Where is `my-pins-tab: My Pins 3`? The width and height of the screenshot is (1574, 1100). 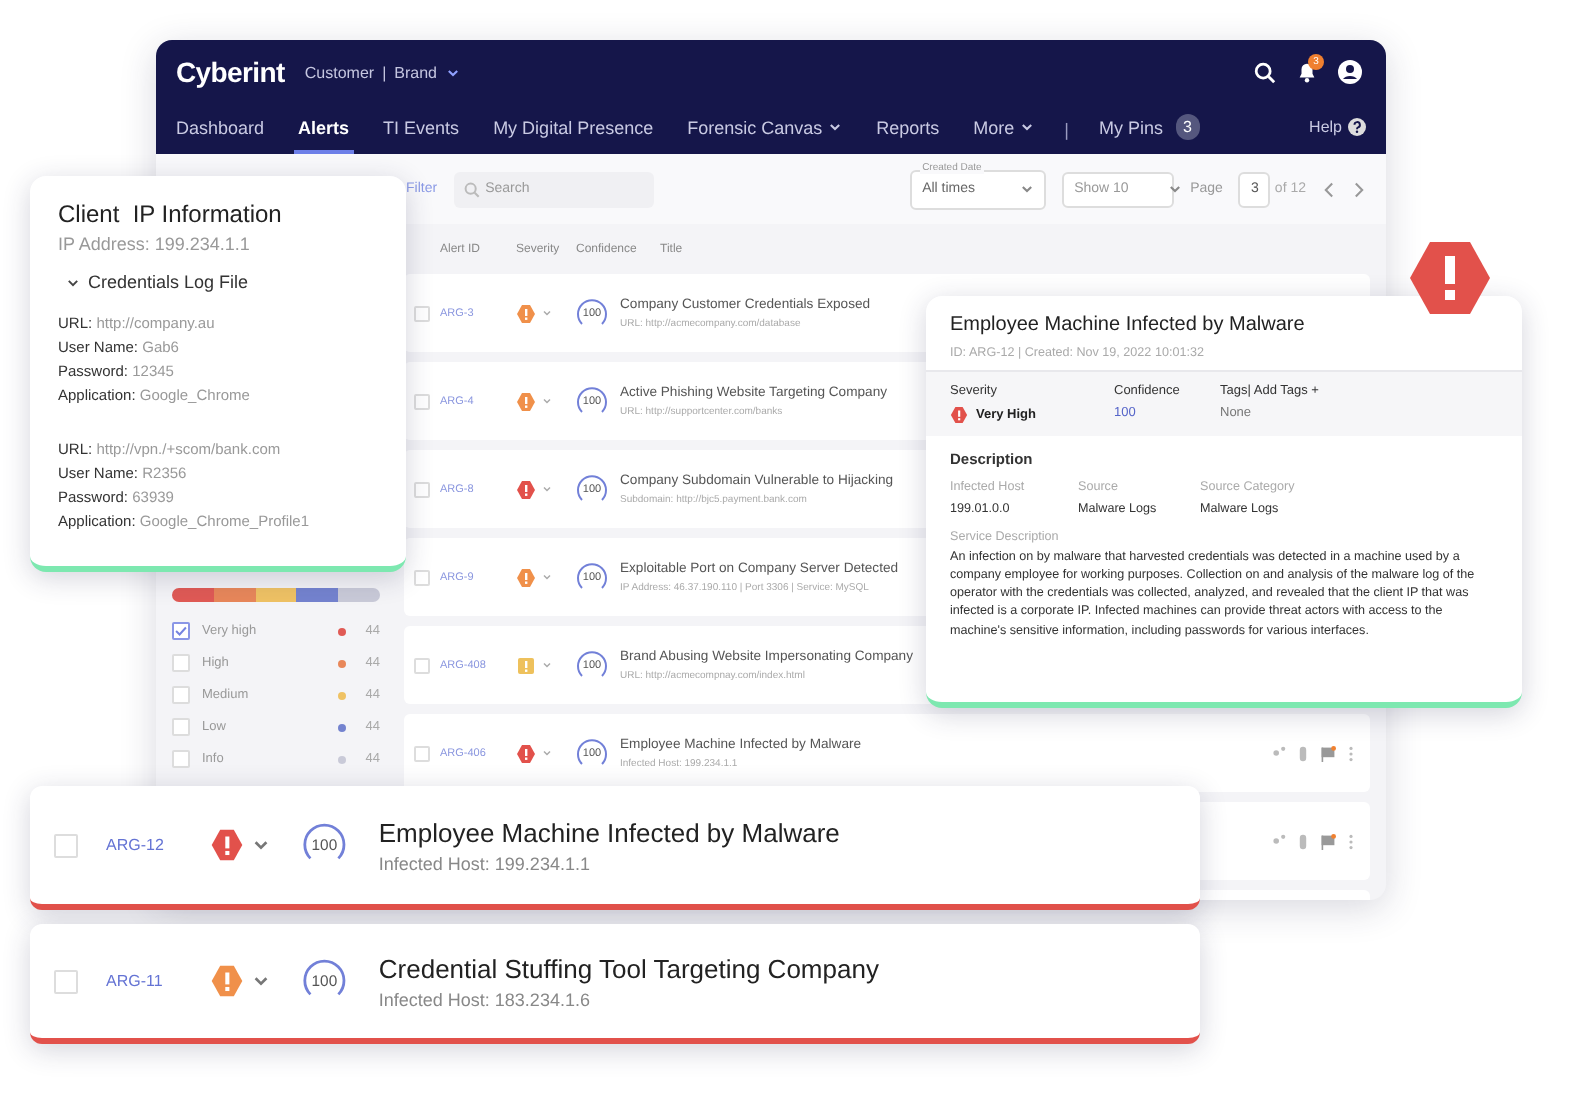
my-pins-tab: My Pins 3 is located at coordinates (1149, 129).